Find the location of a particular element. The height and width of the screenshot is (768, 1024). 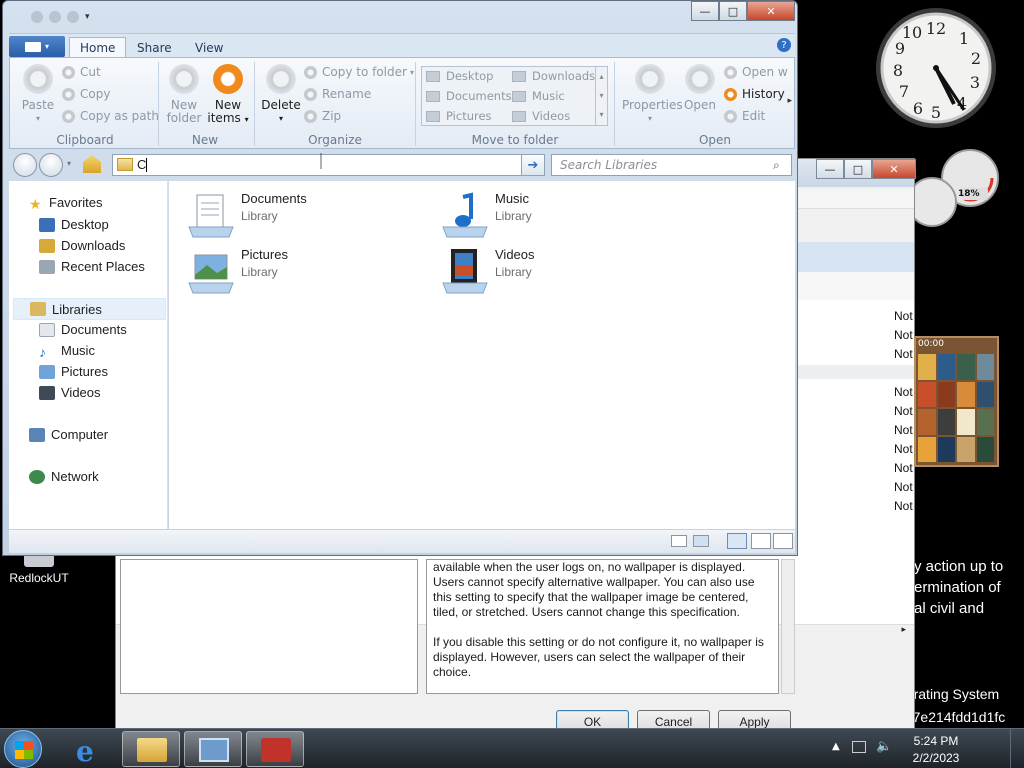

open-icon is located at coordinates (700, 79).